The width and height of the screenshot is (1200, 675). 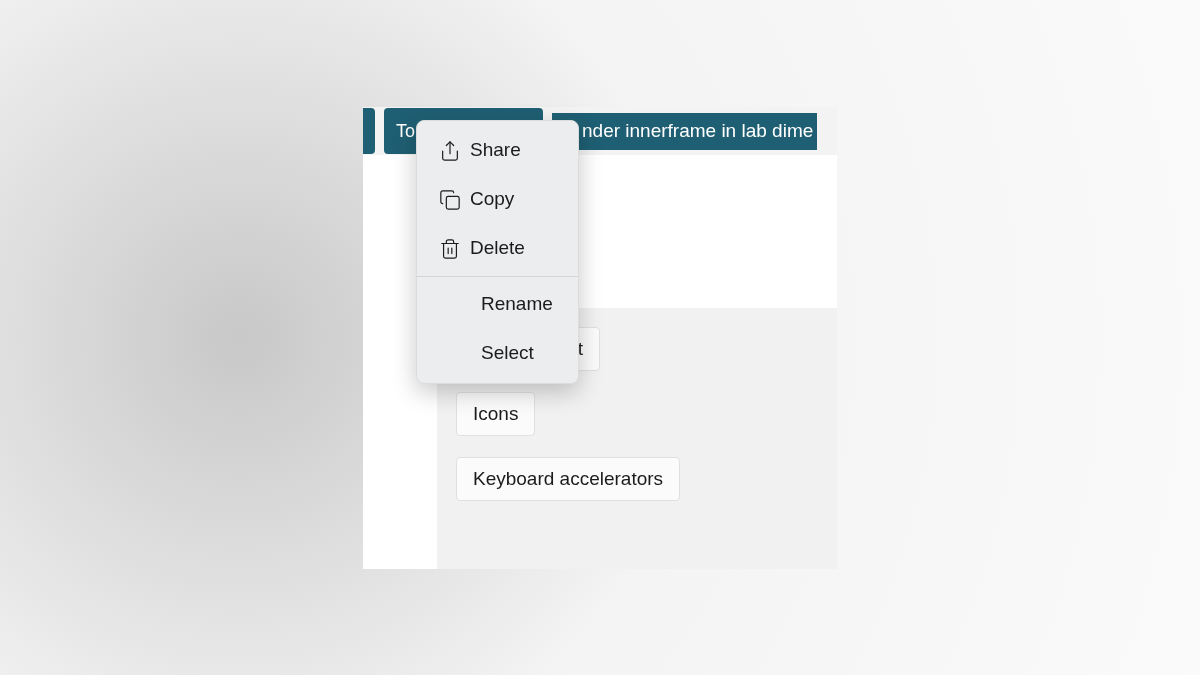 I want to click on content-button: Icons, so click(x=496, y=414).